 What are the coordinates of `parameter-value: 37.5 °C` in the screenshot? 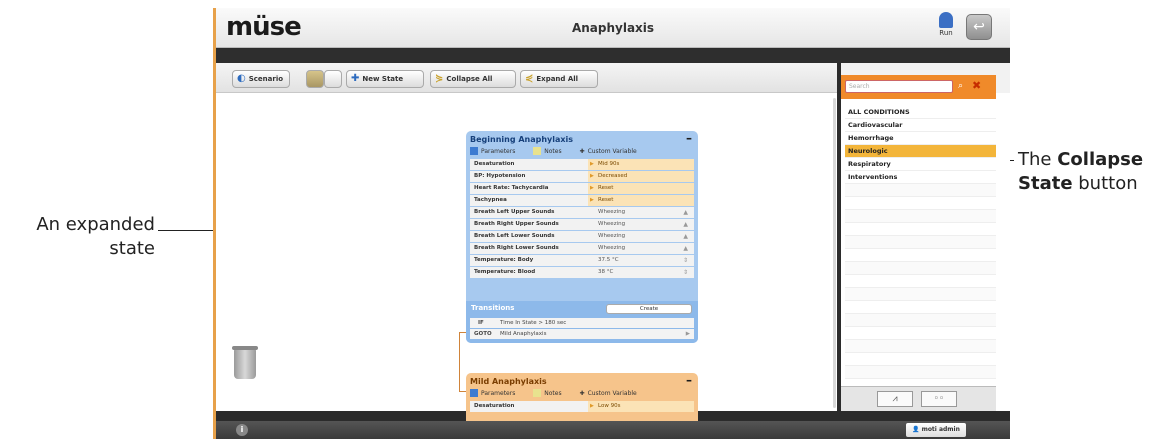 It's located at (641, 260).